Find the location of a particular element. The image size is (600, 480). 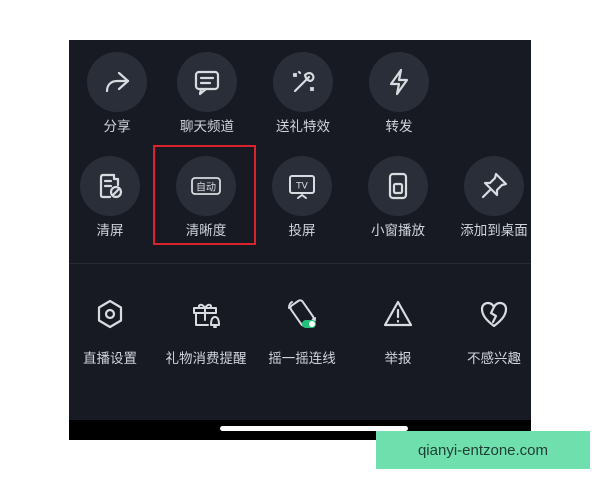

share-icon is located at coordinates (117, 82).